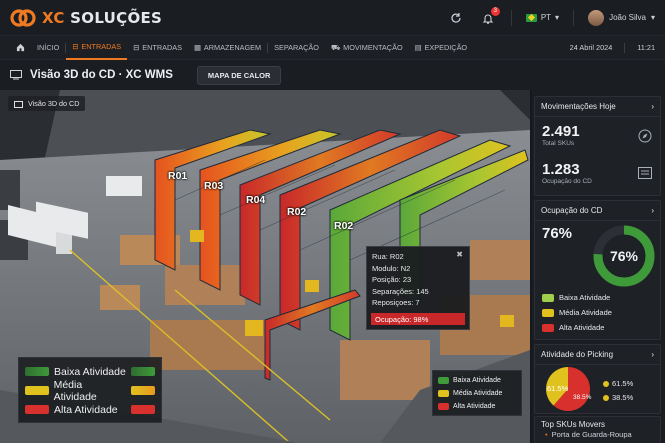  What do you see at coordinates (456, 18) in the screenshot?
I see `refresh-icon` at bounding box center [456, 18].